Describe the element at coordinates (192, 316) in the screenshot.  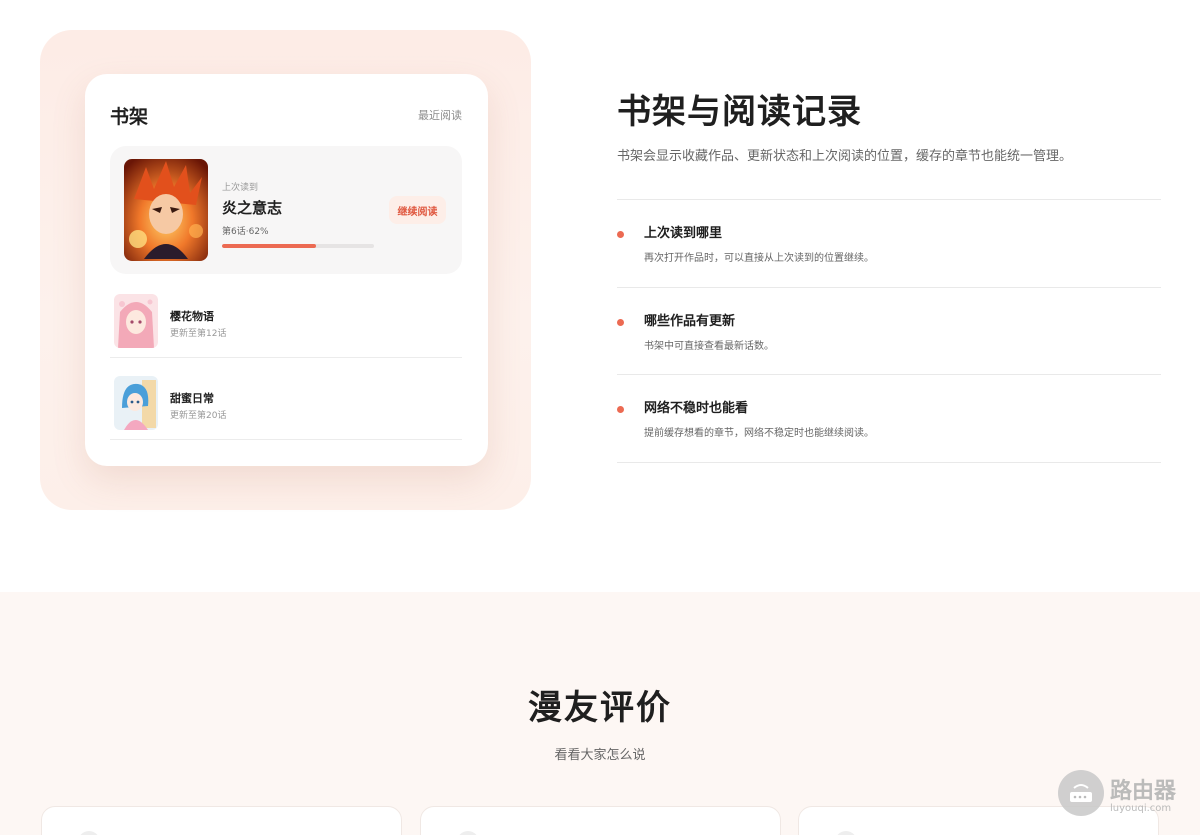
I see `shelf-item-title: 樱花物语` at that location.